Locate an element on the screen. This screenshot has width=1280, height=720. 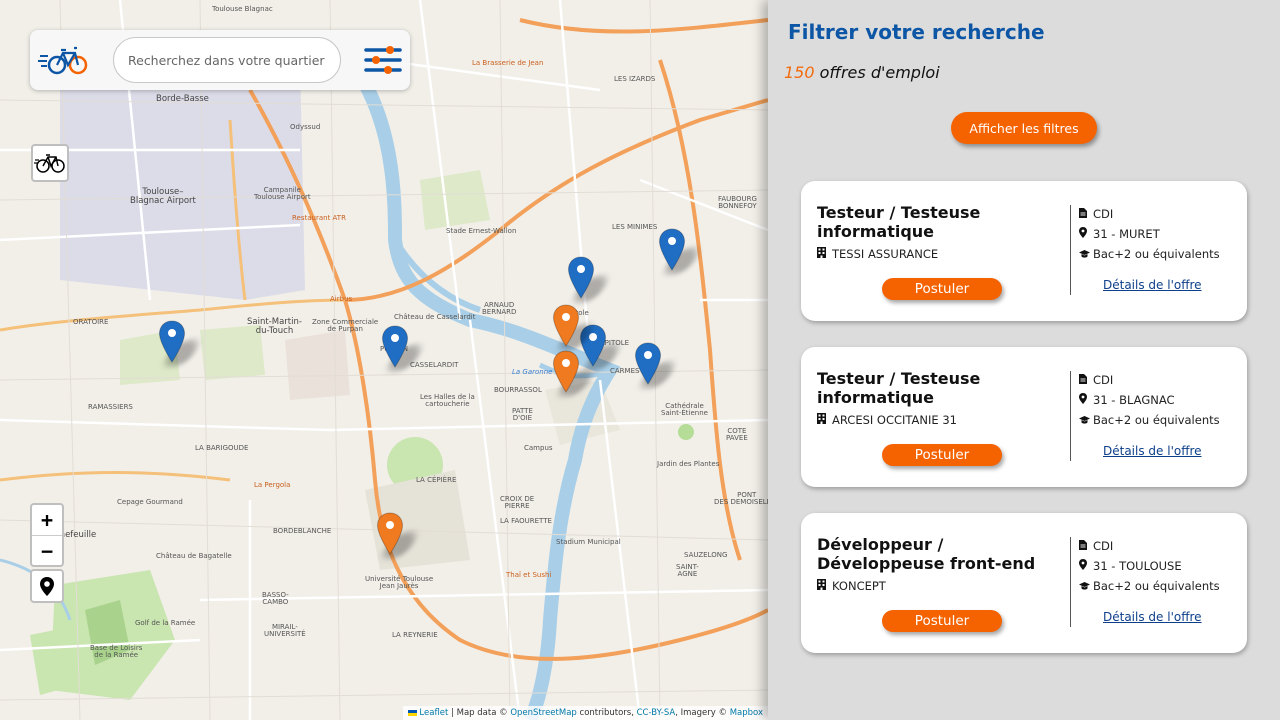
map-place-label: COTE PAVEE is located at coordinates (737, 434).